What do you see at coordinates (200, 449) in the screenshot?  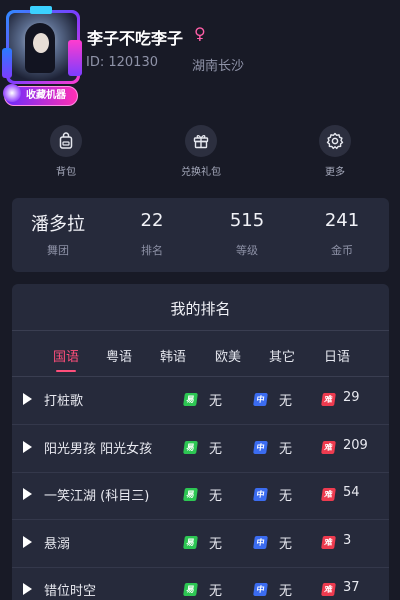 I see `song-row: 阳光男孩 阳光女孩易无中无难 209` at bounding box center [200, 449].